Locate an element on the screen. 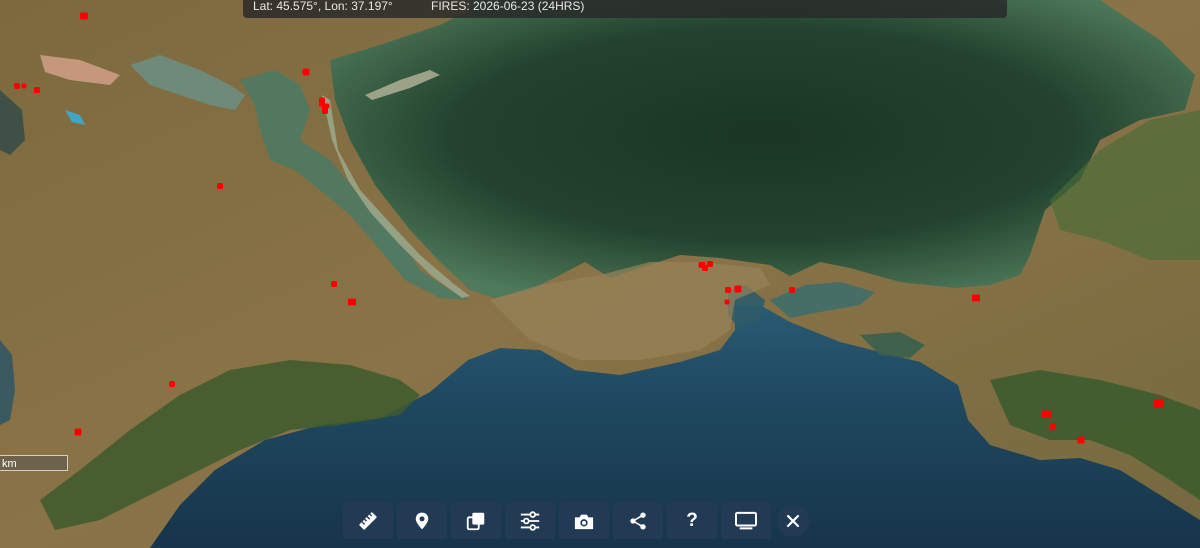  map-toolbar: ? is located at coordinates (576, 520).